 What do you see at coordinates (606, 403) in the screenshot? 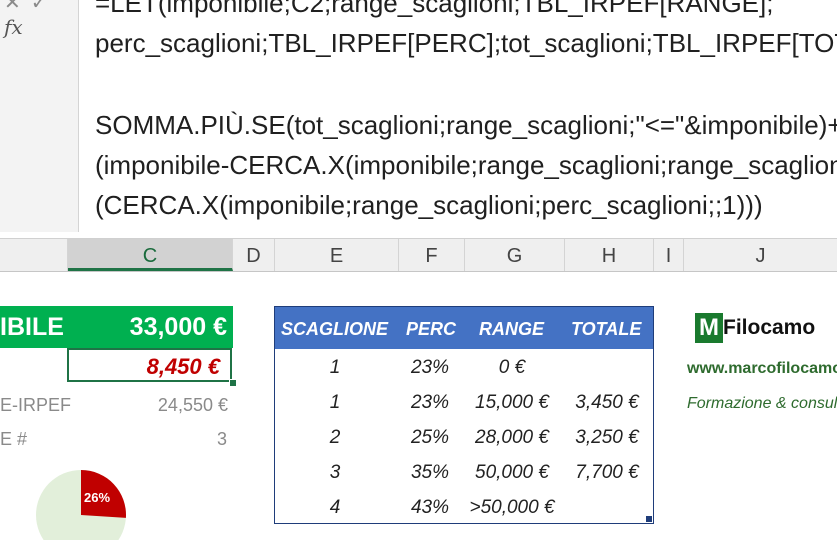
I see `table-cell: 3,450 €` at bounding box center [606, 403].